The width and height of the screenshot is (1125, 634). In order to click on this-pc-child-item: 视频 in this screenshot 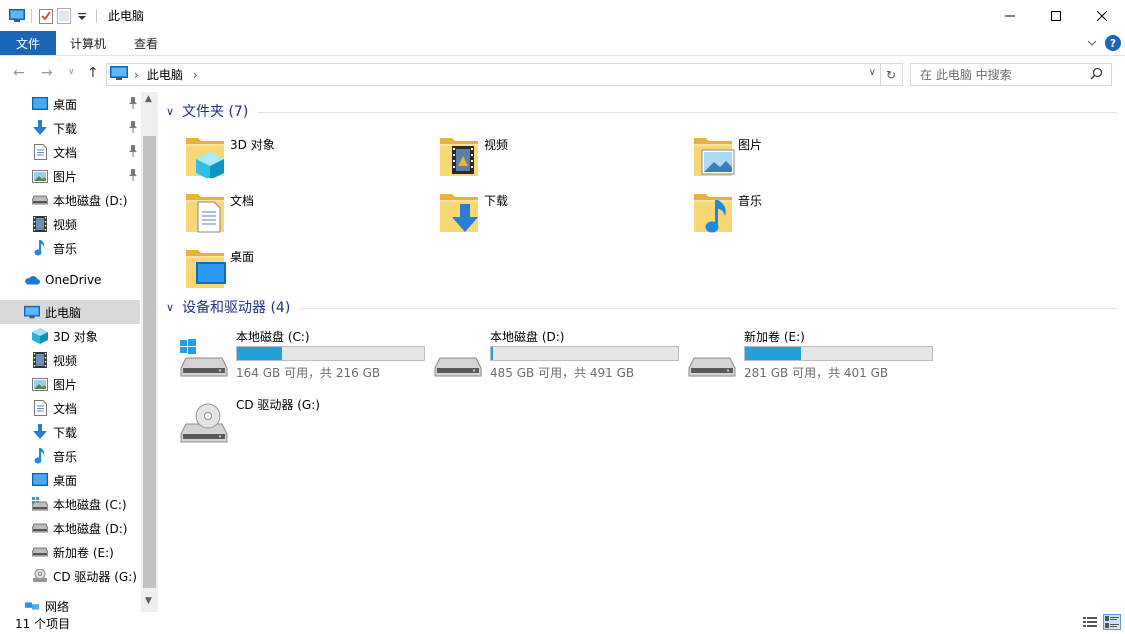, I will do `click(70, 360)`.